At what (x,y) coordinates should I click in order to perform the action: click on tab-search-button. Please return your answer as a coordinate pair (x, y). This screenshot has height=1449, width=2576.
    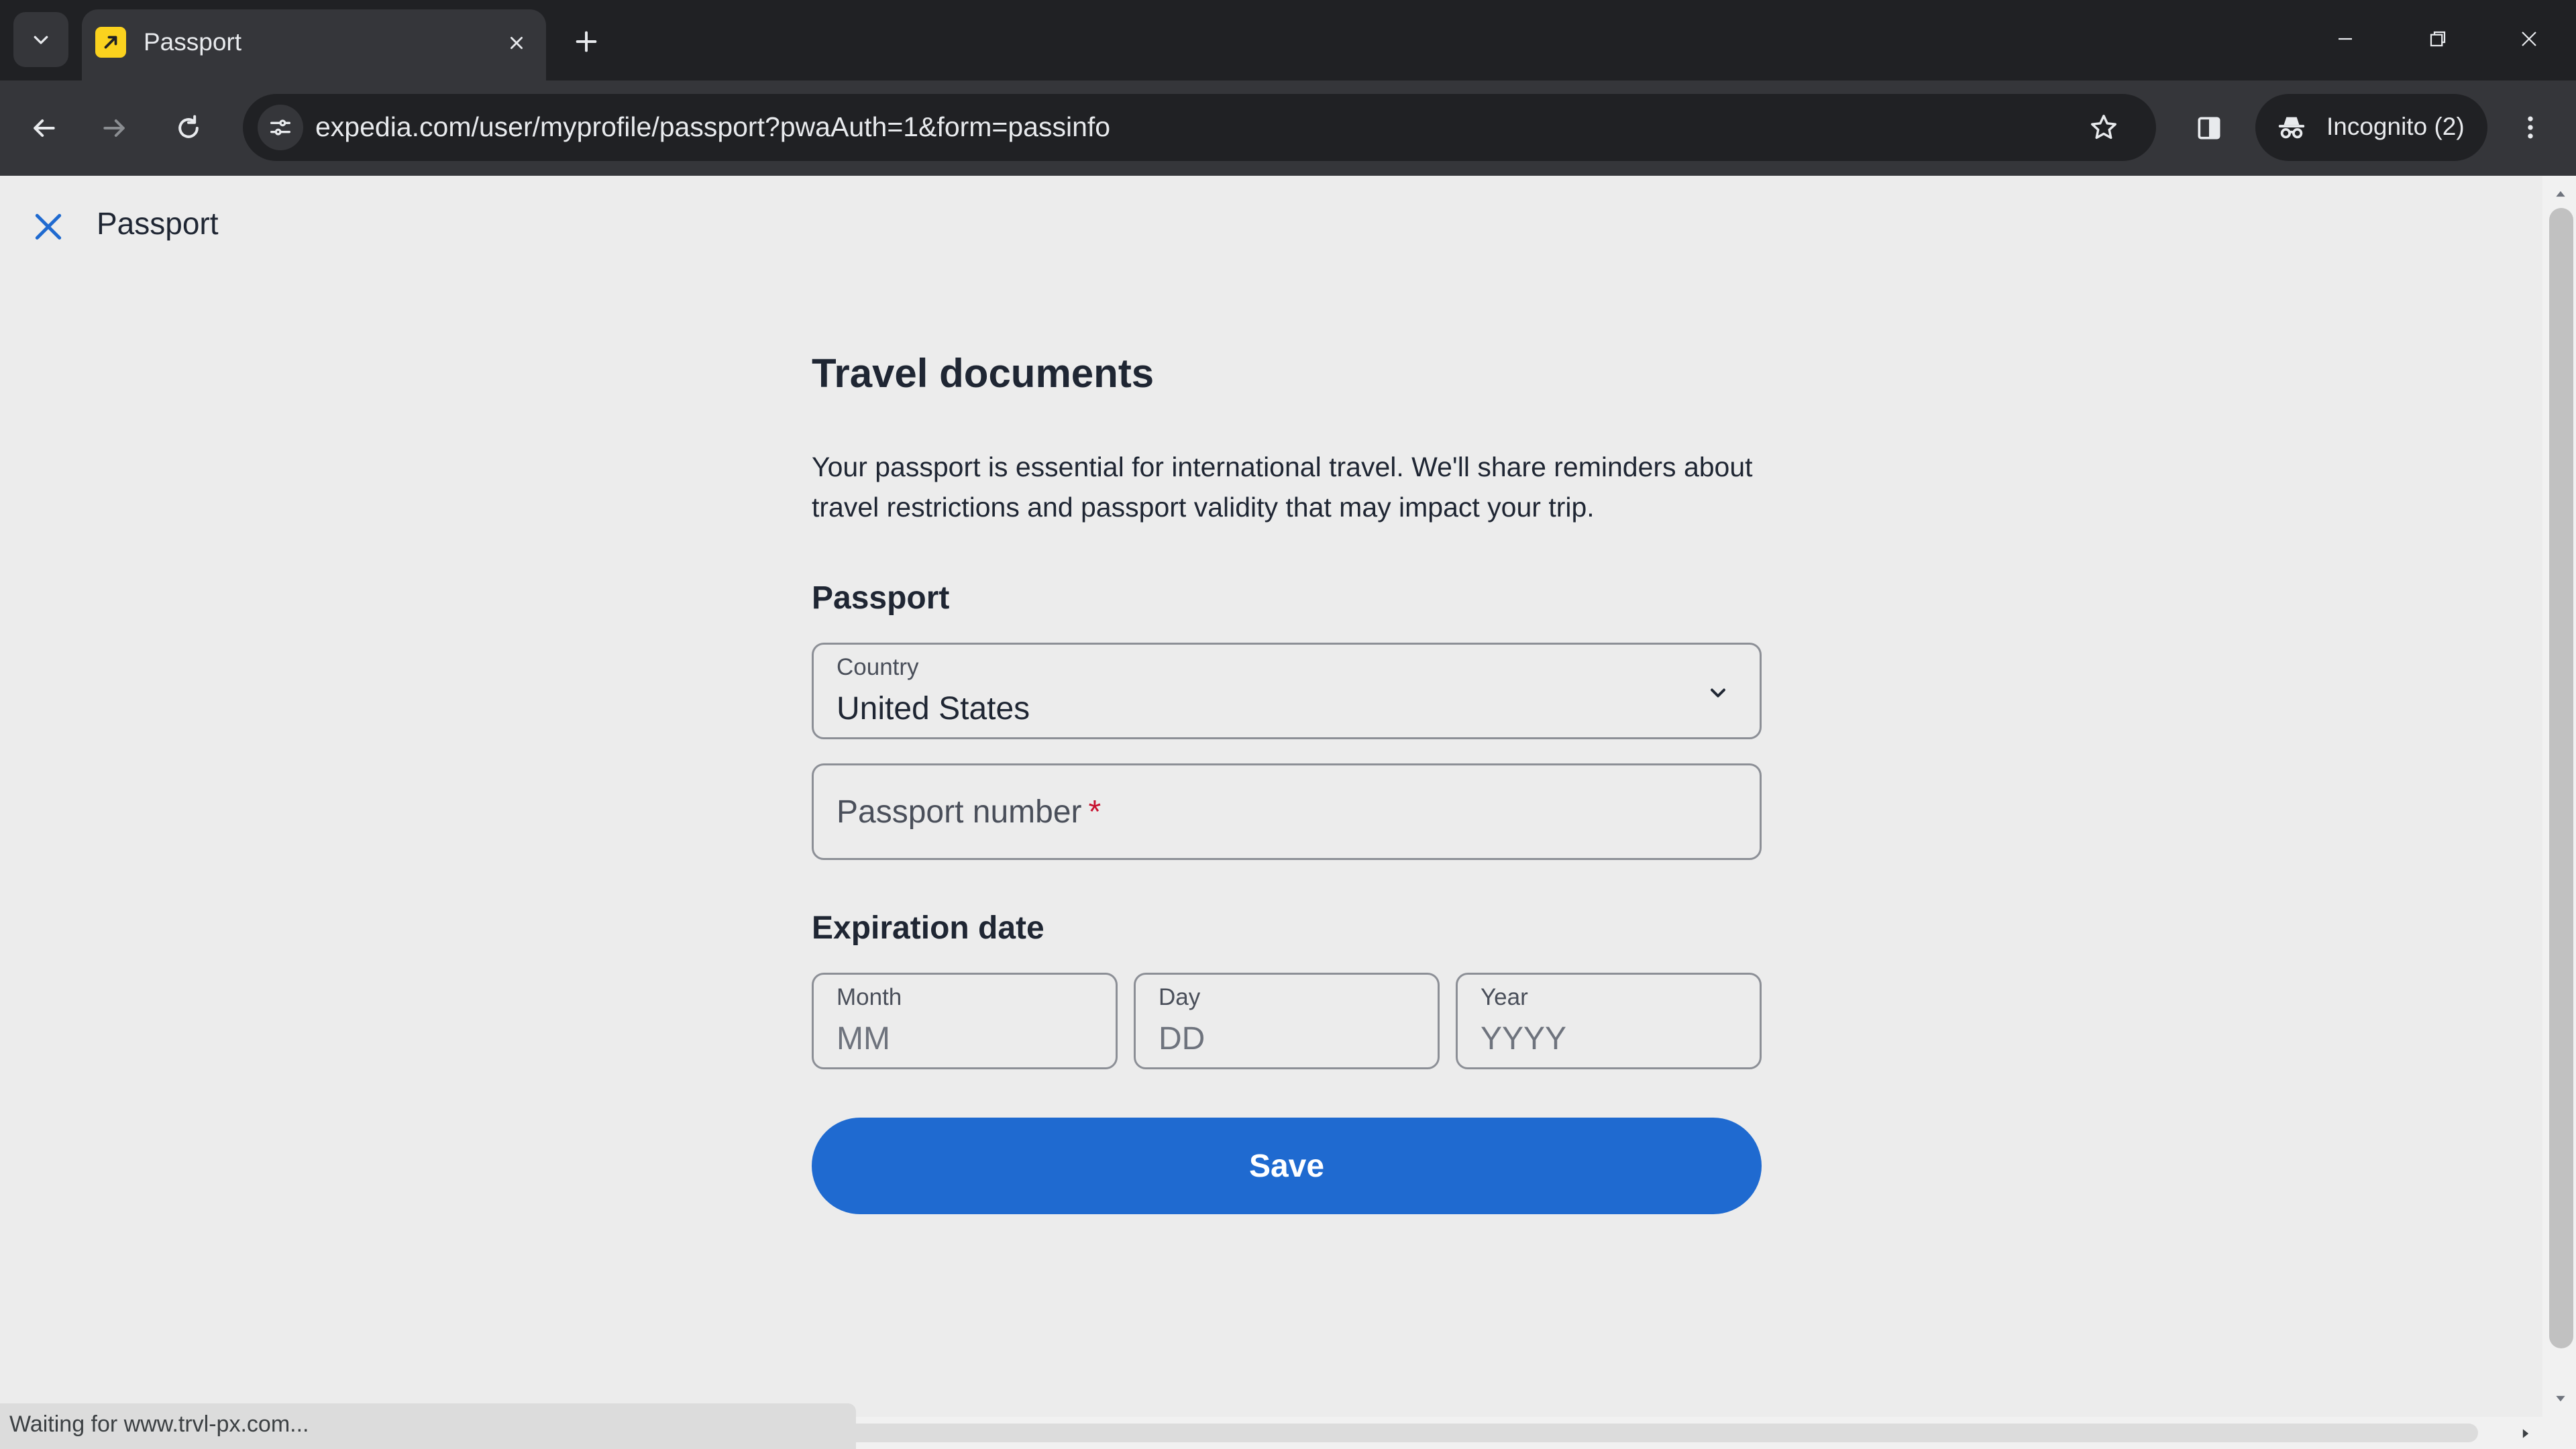
    Looking at the image, I should click on (40, 39).